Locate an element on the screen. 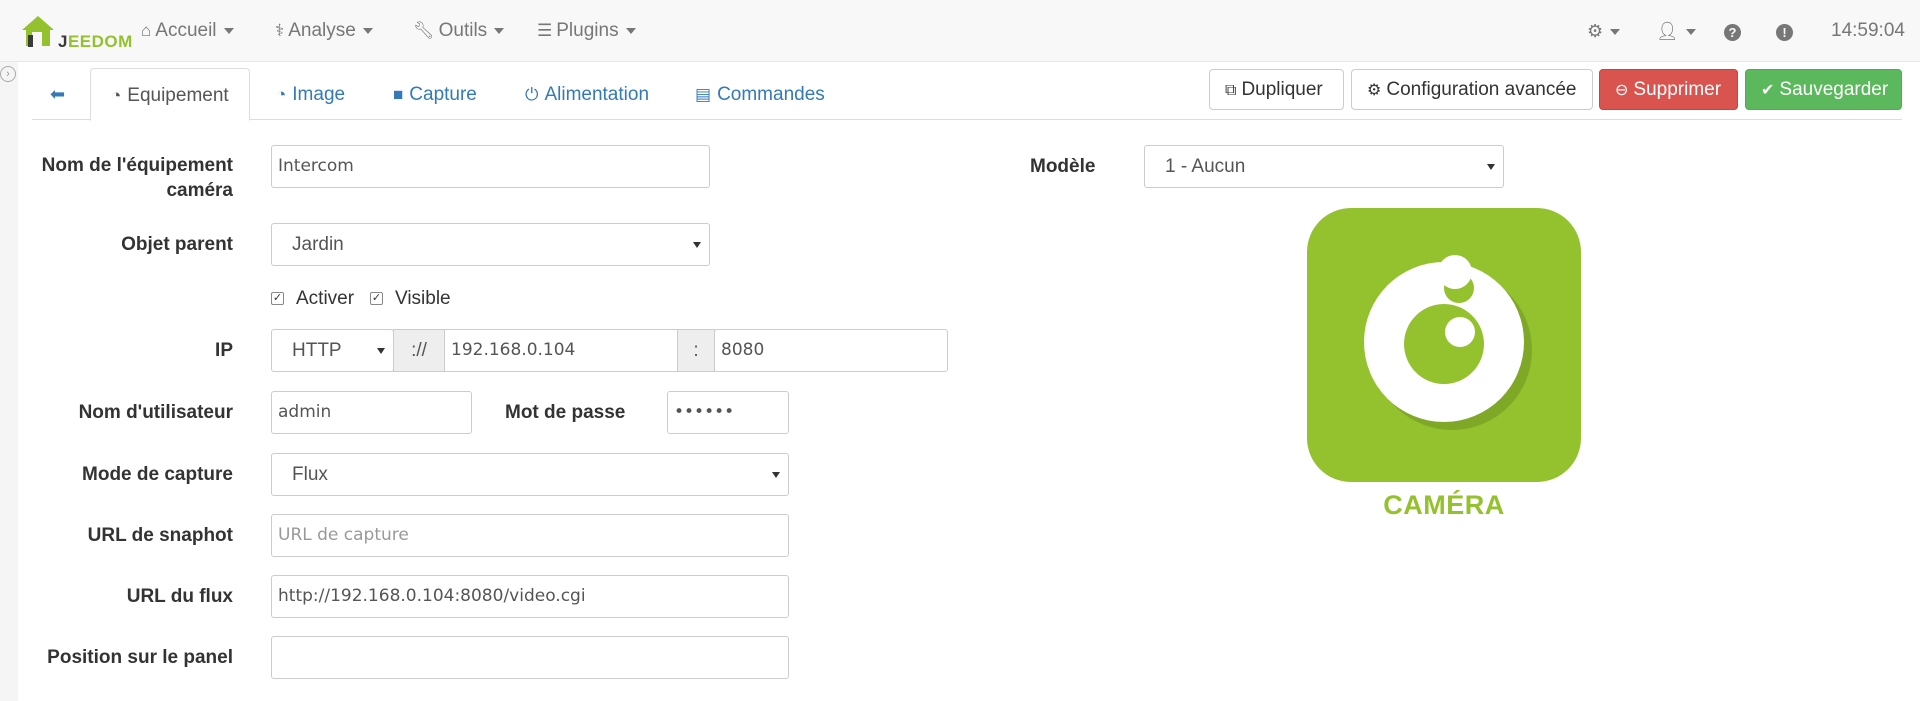 This screenshot has height=701, width=1920. capture-mode-select: Flux is located at coordinates (530, 474).